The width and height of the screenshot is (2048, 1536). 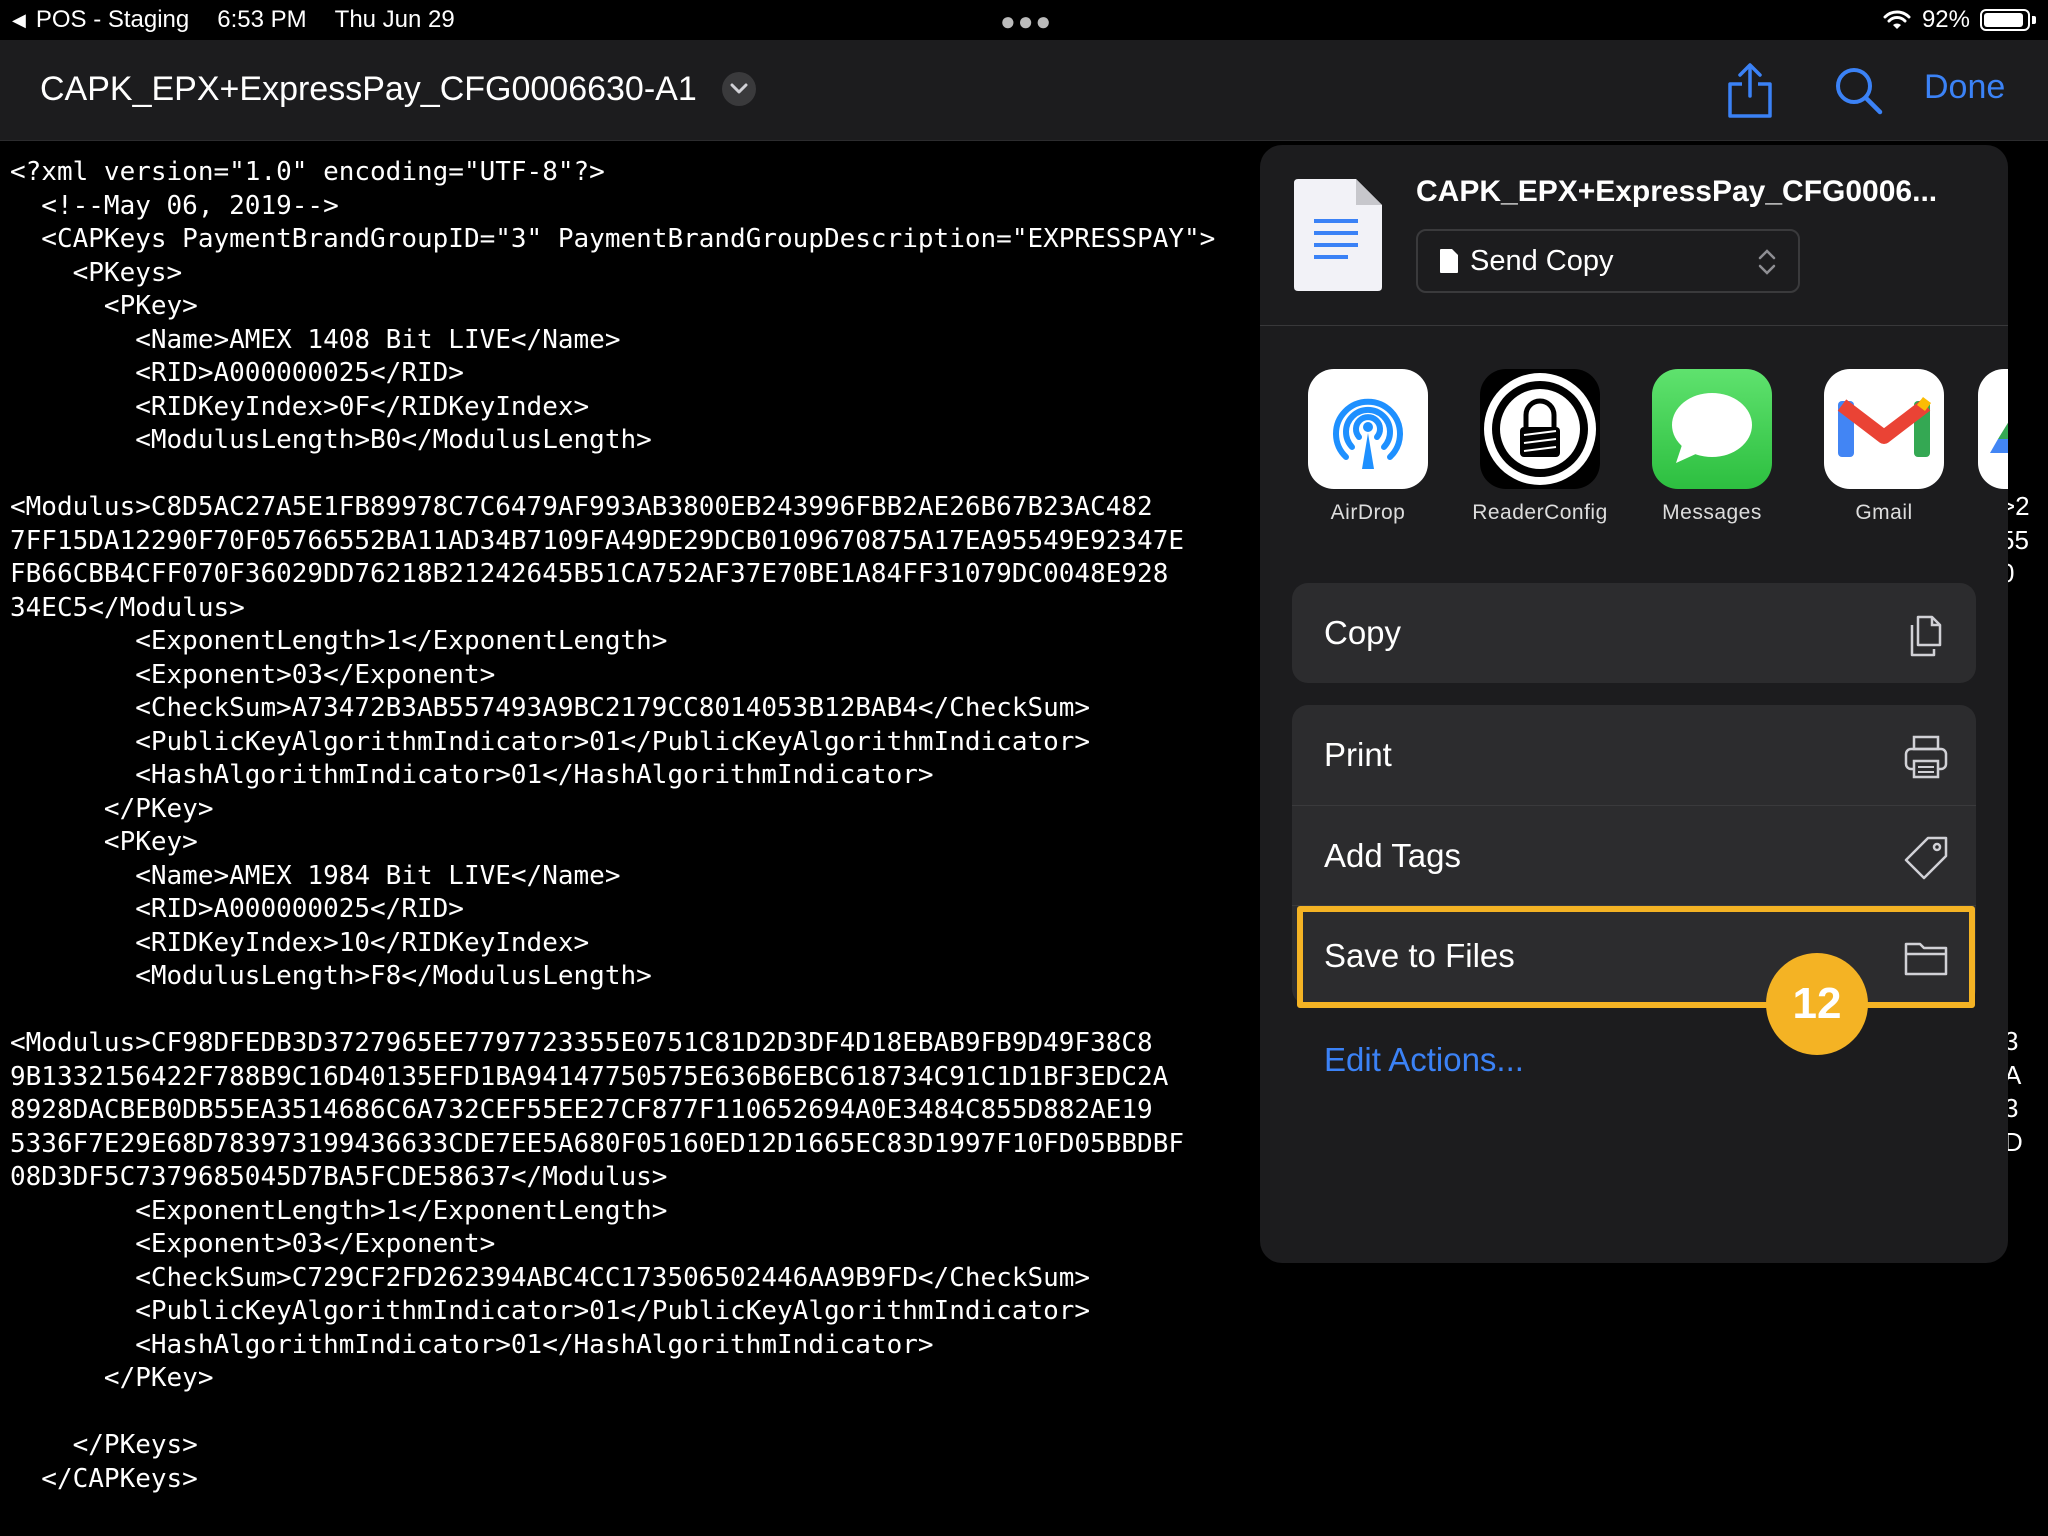 I want to click on app-label: Gmail, so click(x=1884, y=512).